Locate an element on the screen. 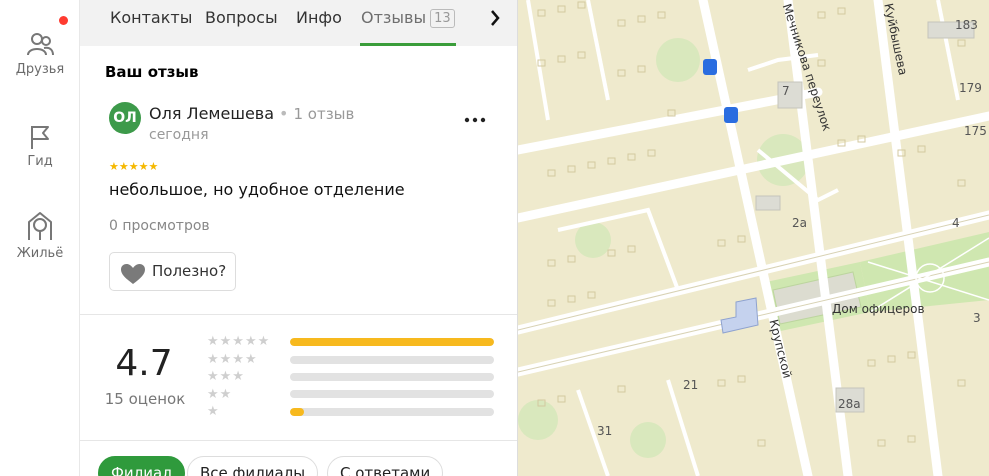 This screenshot has width=989, height=476. stars-row-5: ★★★★★ is located at coordinates (239, 341).